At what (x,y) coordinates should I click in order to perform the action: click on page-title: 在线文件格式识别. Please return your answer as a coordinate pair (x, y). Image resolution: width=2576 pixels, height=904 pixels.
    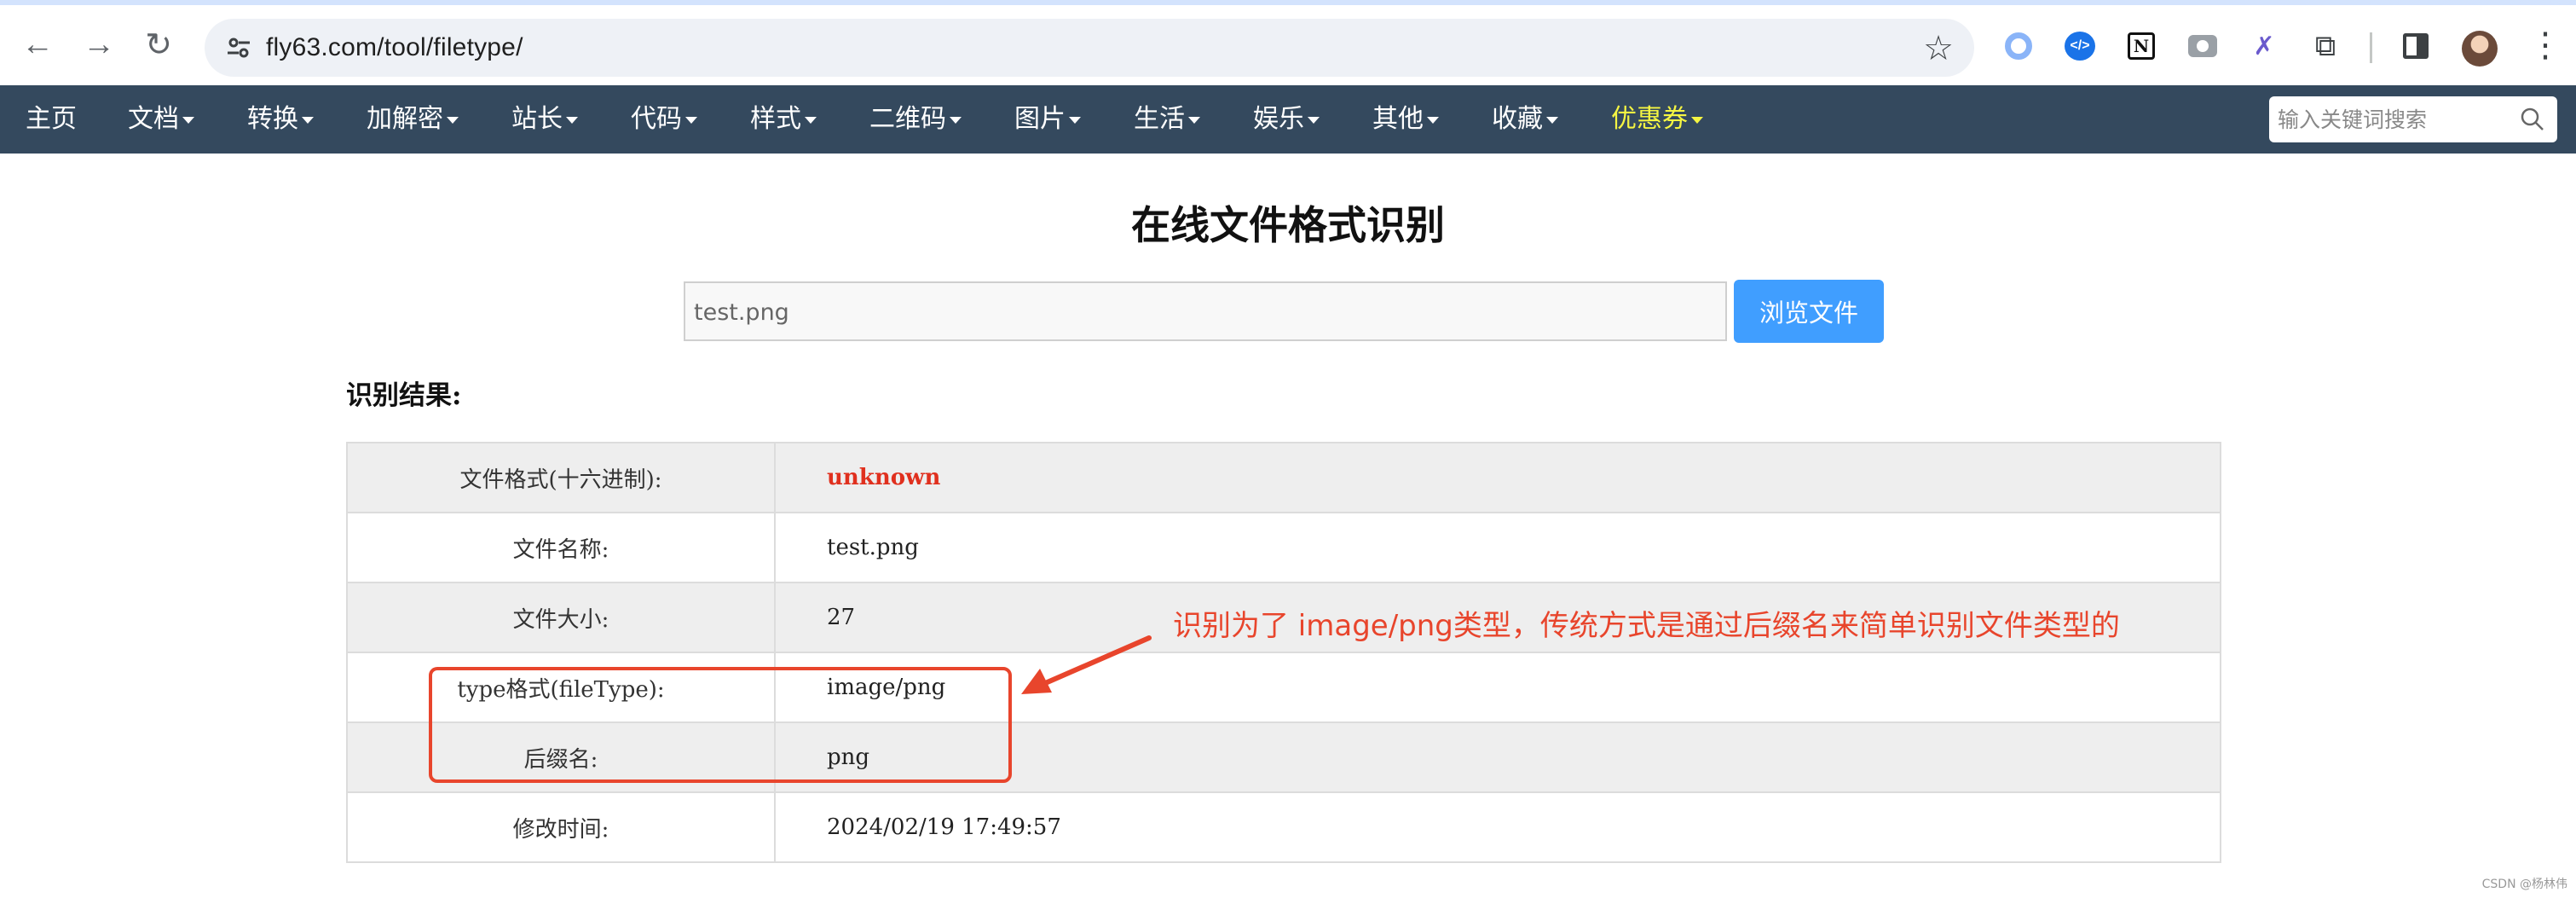
    Looking at the image, I should click on (1288, 225).